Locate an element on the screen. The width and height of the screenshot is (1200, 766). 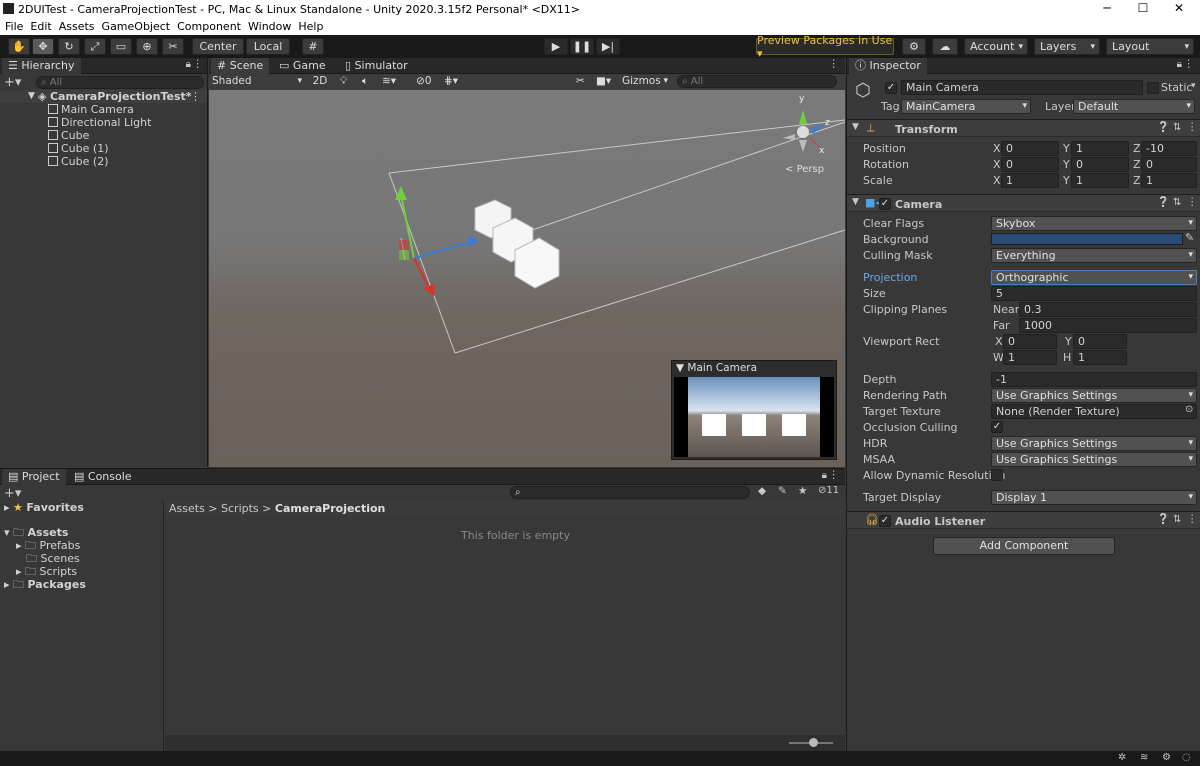
menu-window: Window is located at coordinates (269, 26).